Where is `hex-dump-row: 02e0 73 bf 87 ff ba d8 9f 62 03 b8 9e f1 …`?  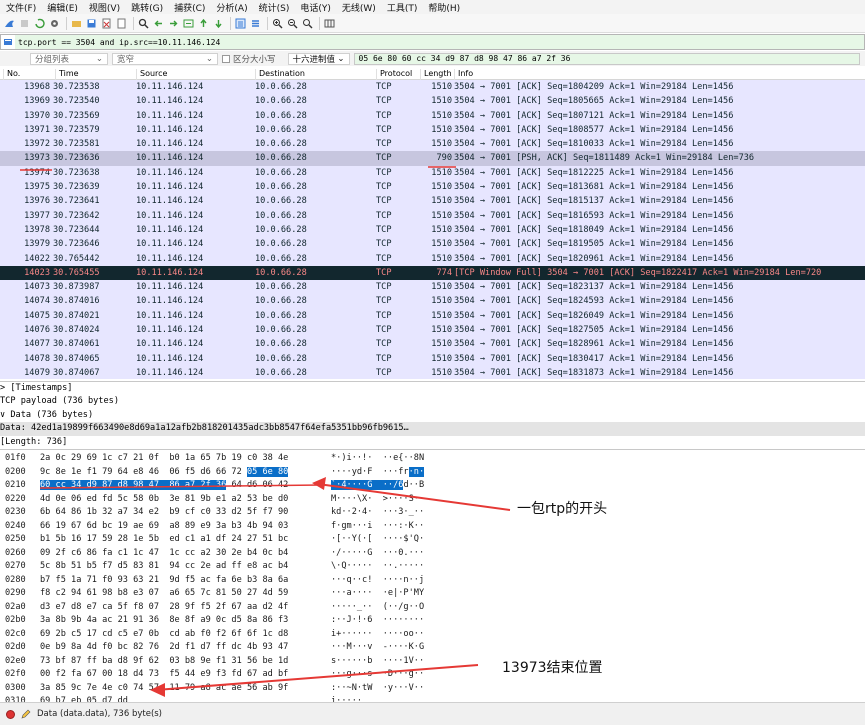
hex-dump-row: 02e0 73 bf 87 ff ba d8 9f 62 03 b8 9e f1 … is located at coordinates (235, 662).